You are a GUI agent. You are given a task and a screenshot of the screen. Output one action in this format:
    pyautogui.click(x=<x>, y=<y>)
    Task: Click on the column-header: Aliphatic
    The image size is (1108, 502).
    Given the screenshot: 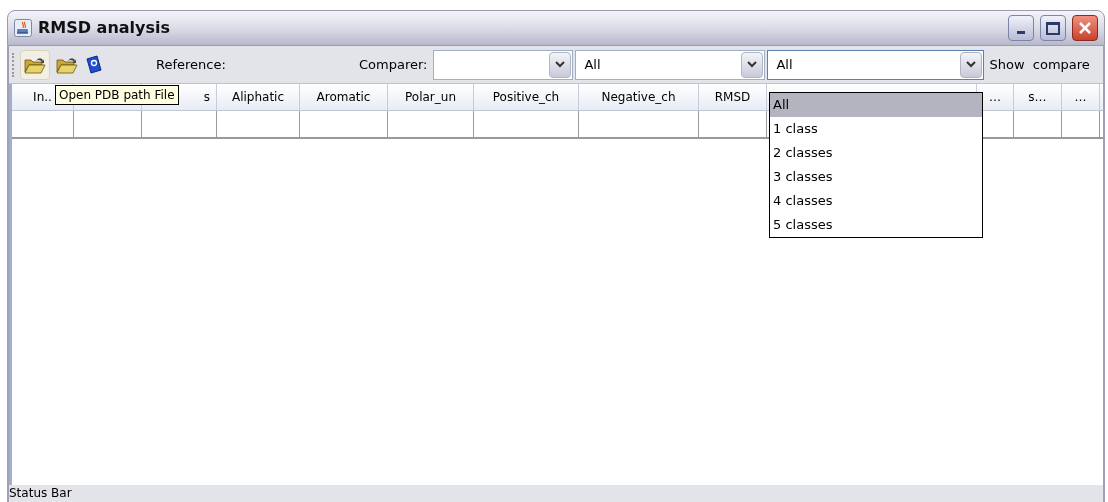 What is the action you would take?
    pyautogui.click(x=258, y=97)
    